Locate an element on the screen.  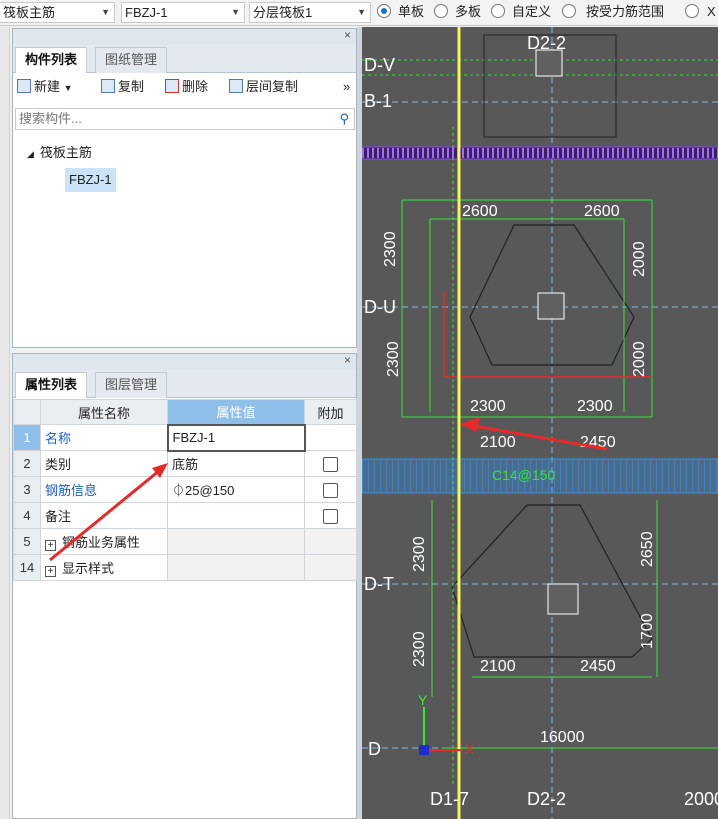
property-group: + 显示样式 is located at coordinates (104, 567).